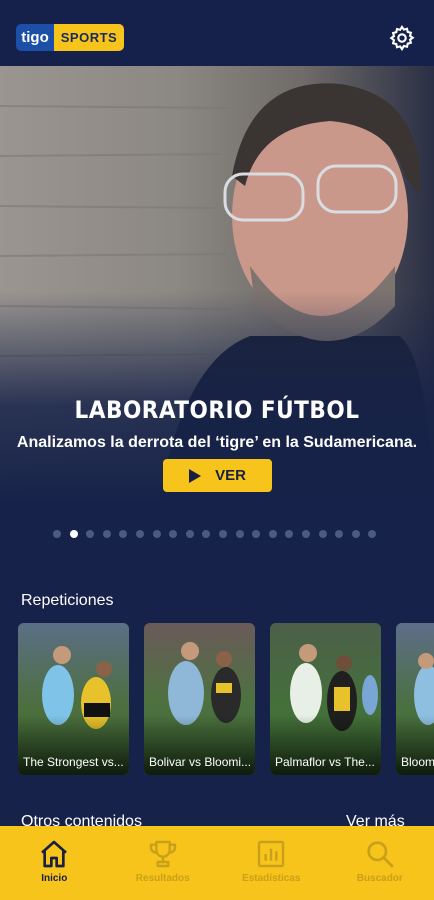 This screenshot has height=900, width=434. I want to click on bottom-navigation: Inicio Resultados Estadísticas Buscador, so click(217, 863).